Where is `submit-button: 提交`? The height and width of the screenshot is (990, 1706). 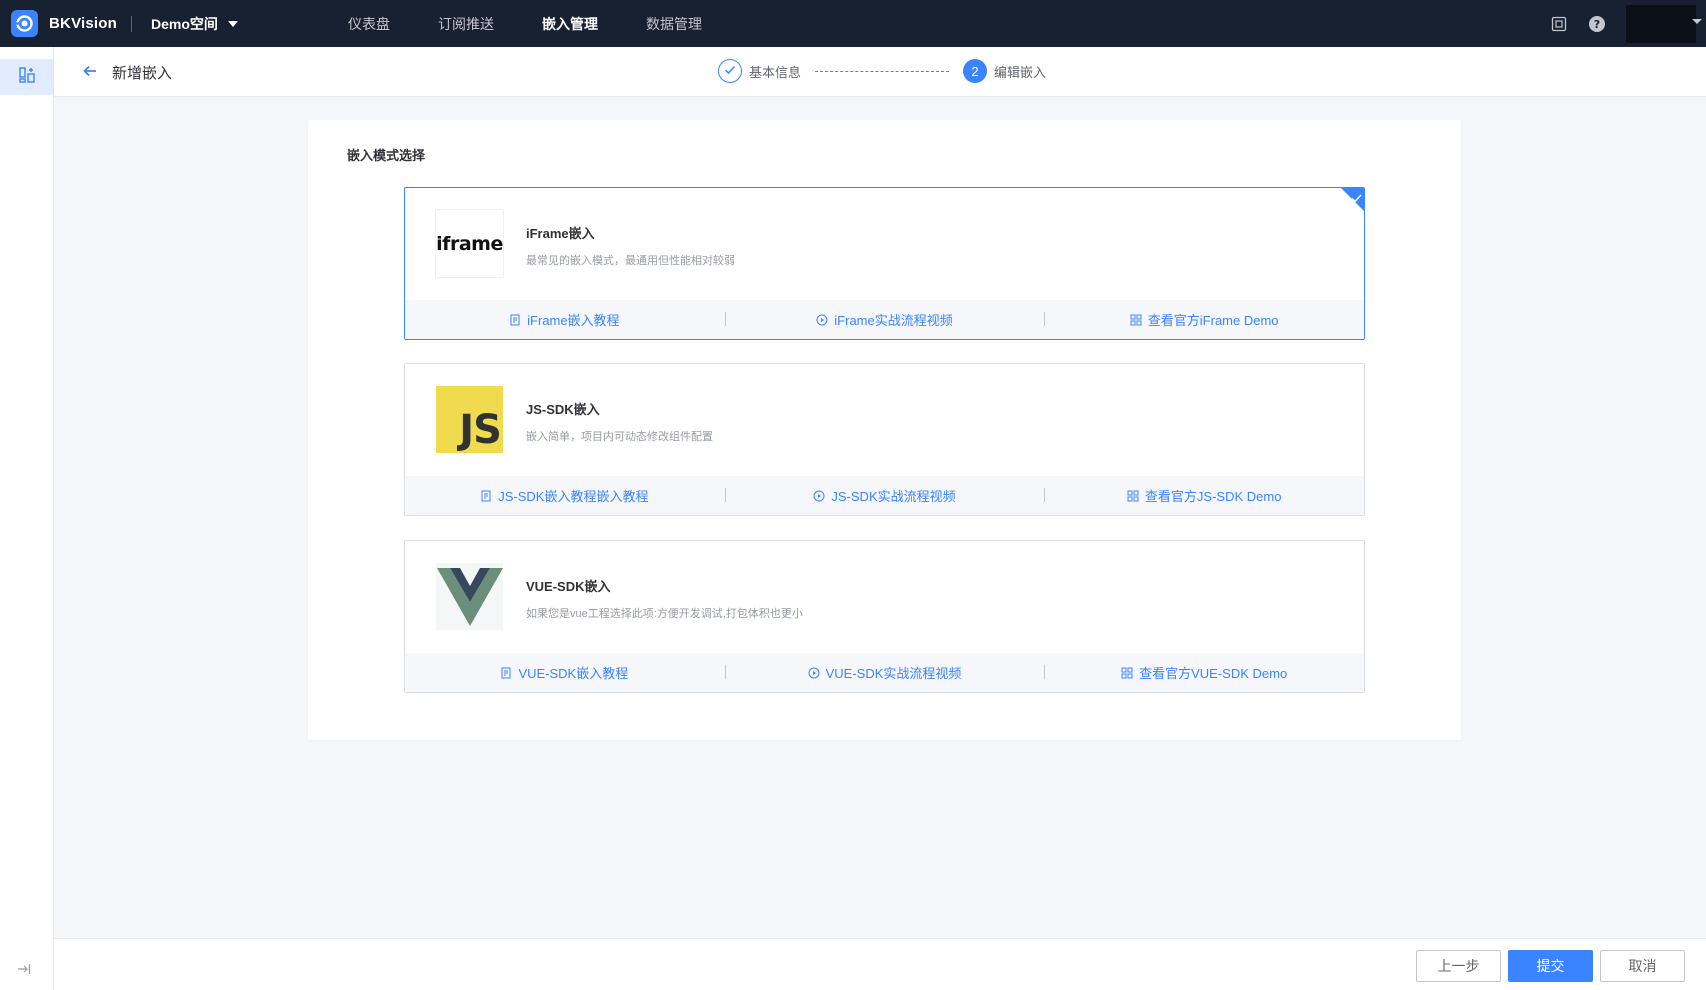 submit-button: 提交 is located at coordinates (1550, 966).